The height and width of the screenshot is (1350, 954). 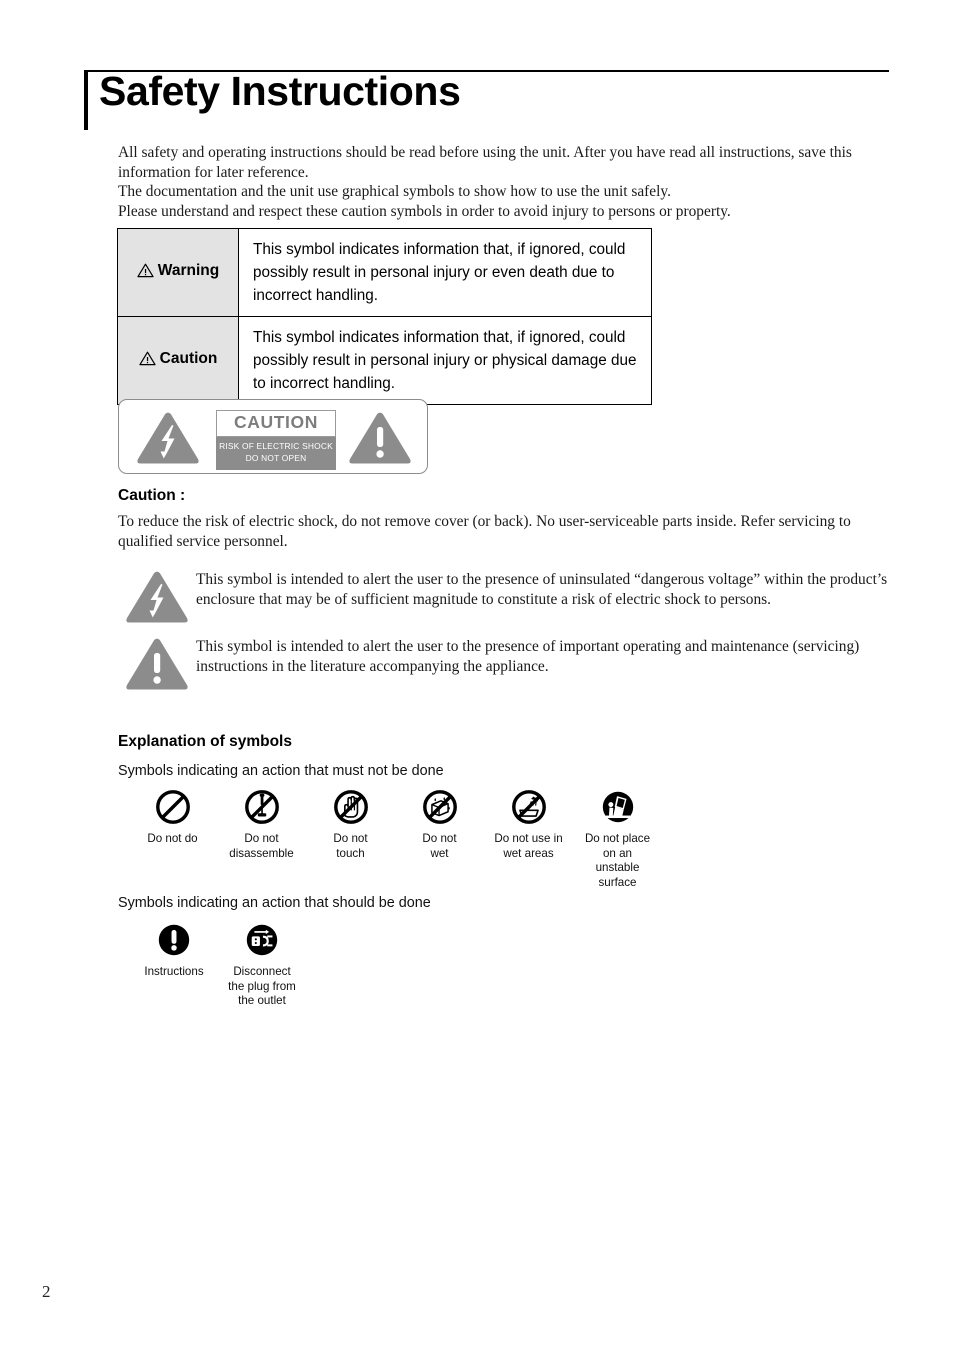 What do you see at coordinates (86, 101) in the screenshot?
I see `title-accent-bar` at bounding box center [86, 101].